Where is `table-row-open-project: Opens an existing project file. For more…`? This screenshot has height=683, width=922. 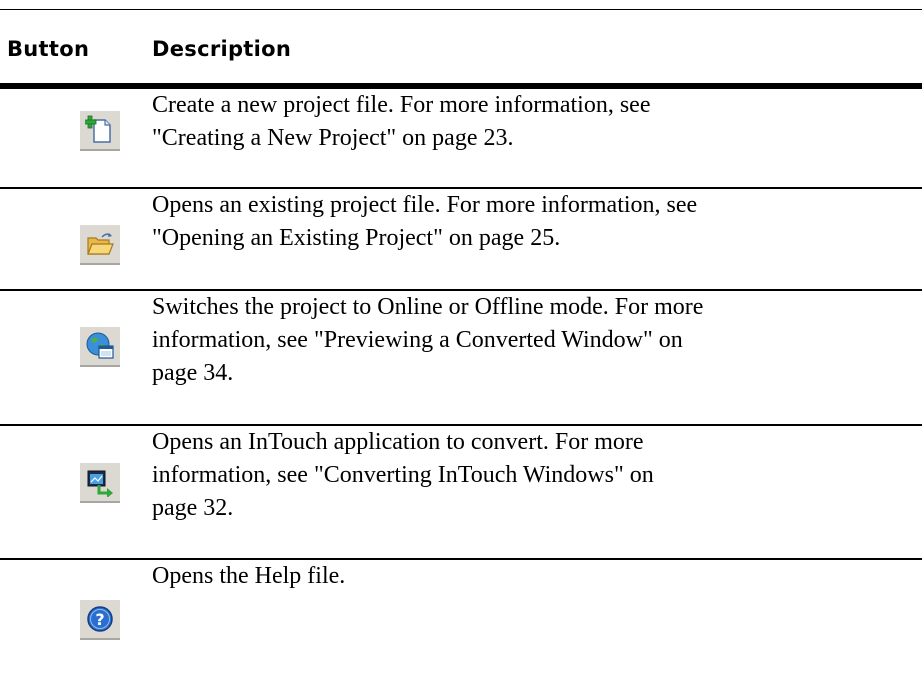
table-row-open-project: Opens an existing project file. For more… is located at coordinates (461, 240).